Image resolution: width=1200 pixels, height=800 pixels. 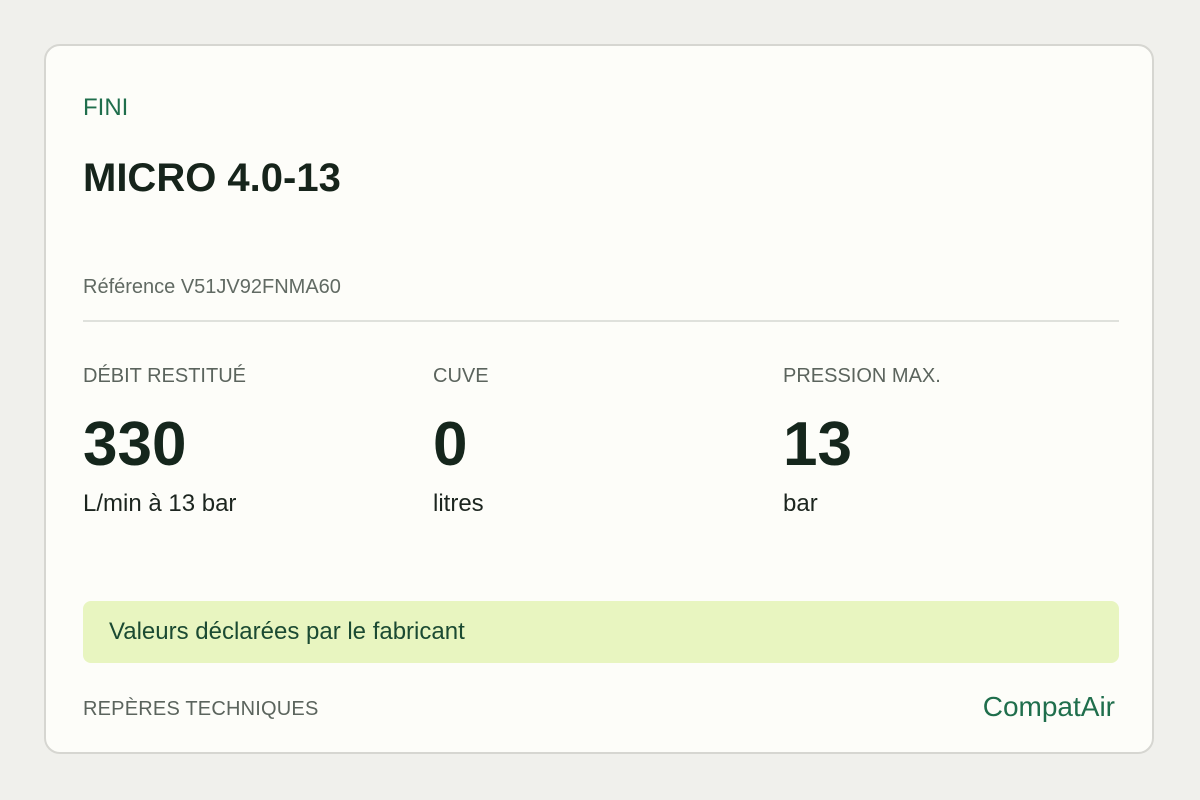 I want to click on stat-tank: CUVE 0 litres, so click(x=593, y=441).